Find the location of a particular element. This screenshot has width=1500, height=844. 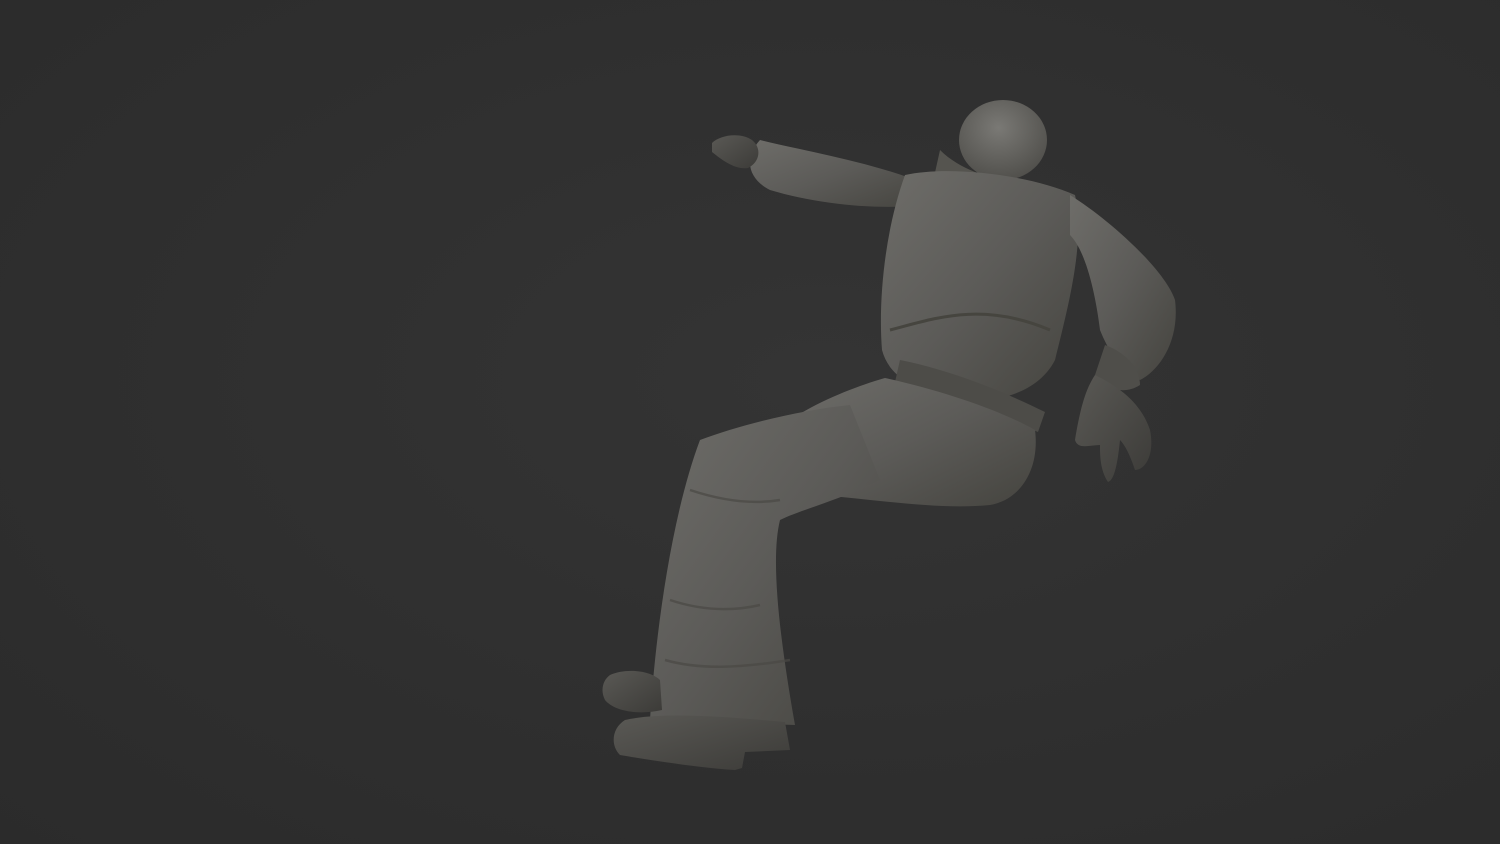

raised-hand is located at coordinates (735, 152).